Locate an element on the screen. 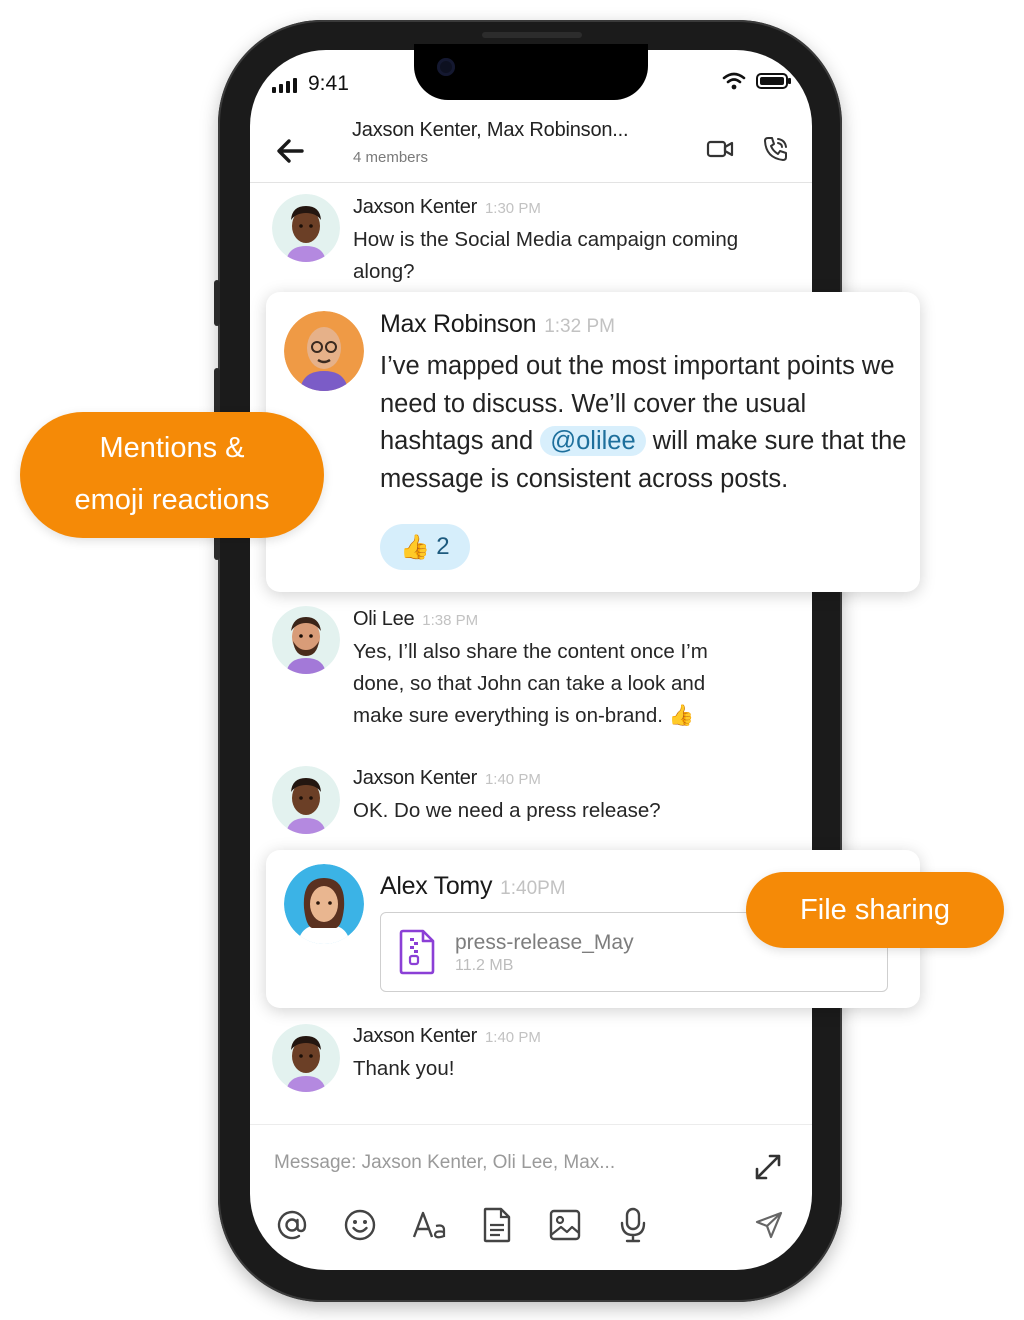 The image size is (1024, 1320). sender-name: Max Robinson 1:32 PM is located at coordinates (497, 324).